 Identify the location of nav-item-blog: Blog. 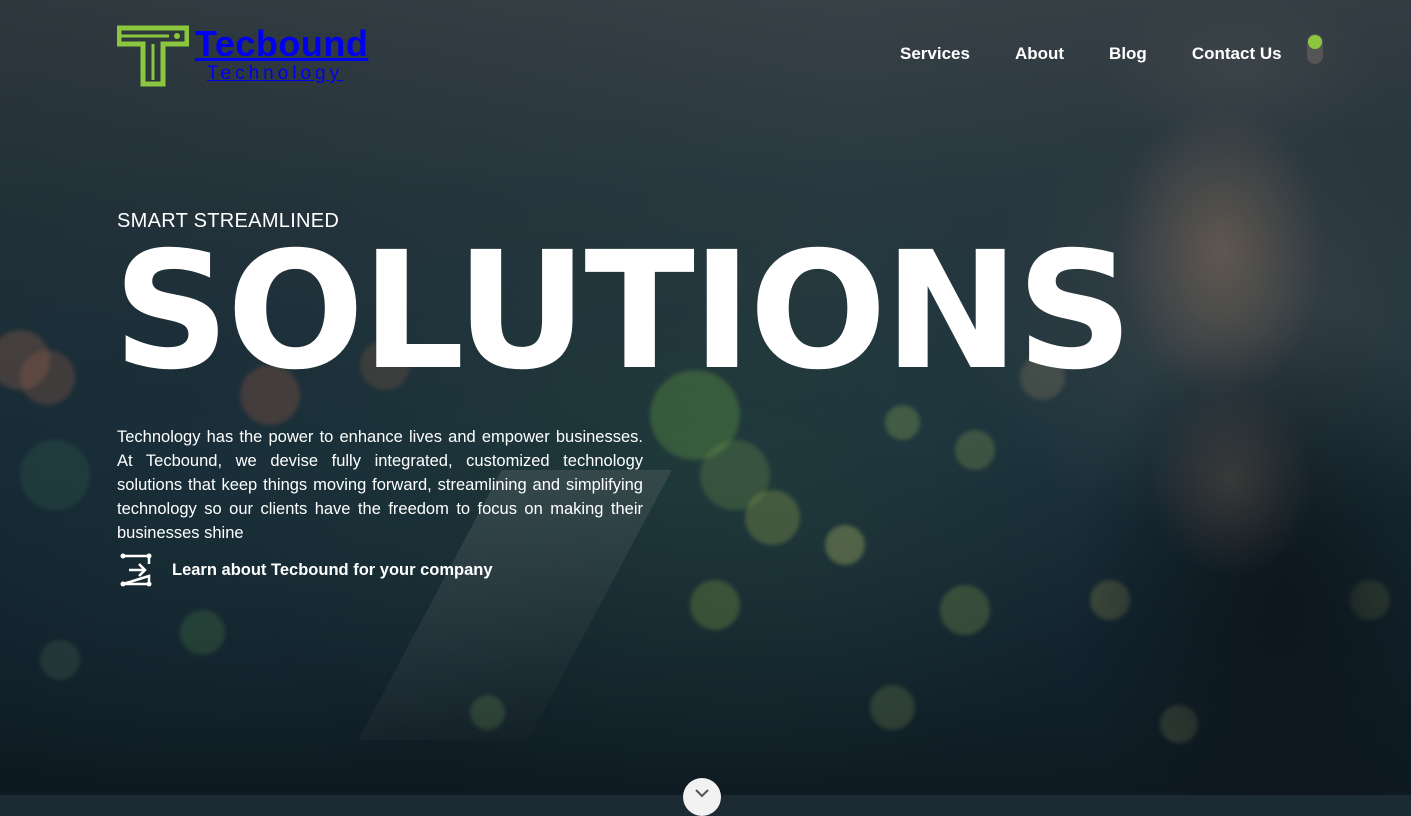
(1128, 54).